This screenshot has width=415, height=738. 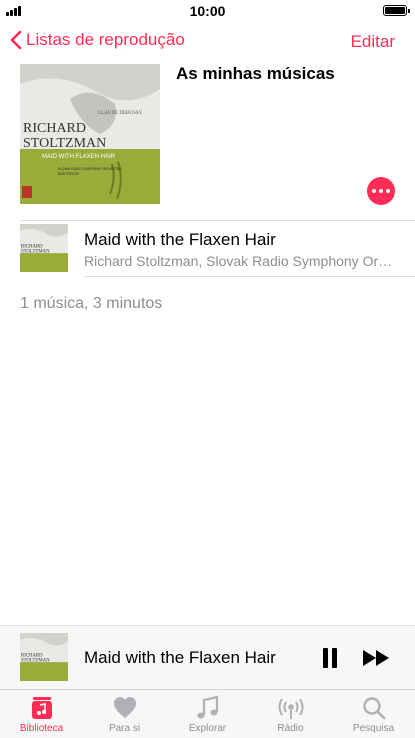 I want to click on tab-search: Pesquisa, so click(x=373, y=714).